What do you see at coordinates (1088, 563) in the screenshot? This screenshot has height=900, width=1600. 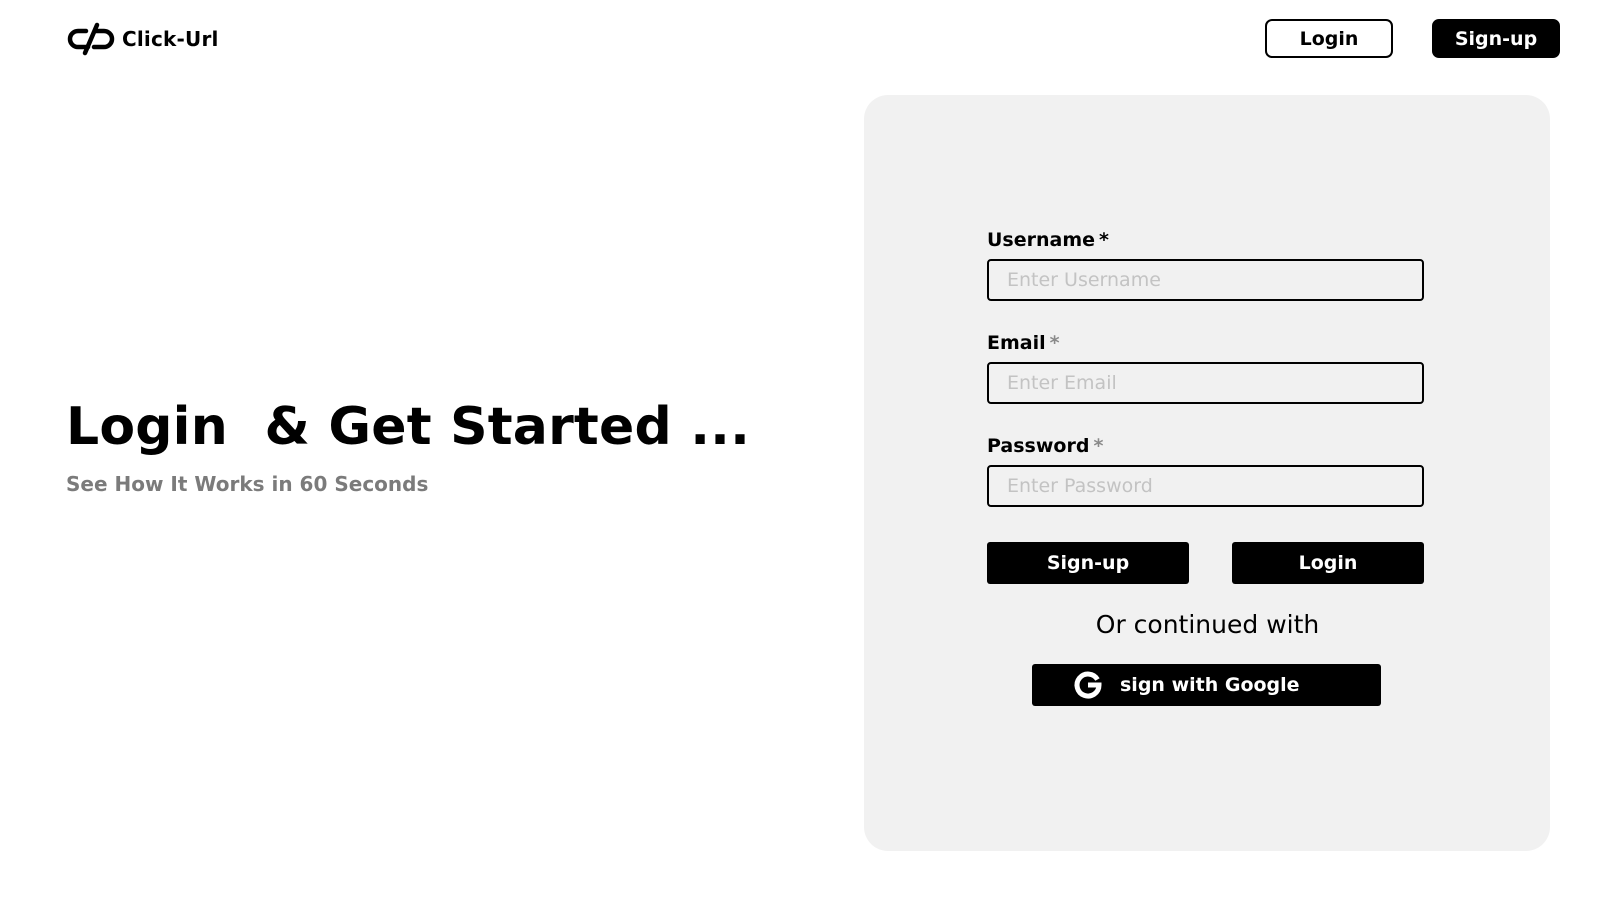 I see `form-signup-button: Sign-up` at bounding box center [1088, 563].